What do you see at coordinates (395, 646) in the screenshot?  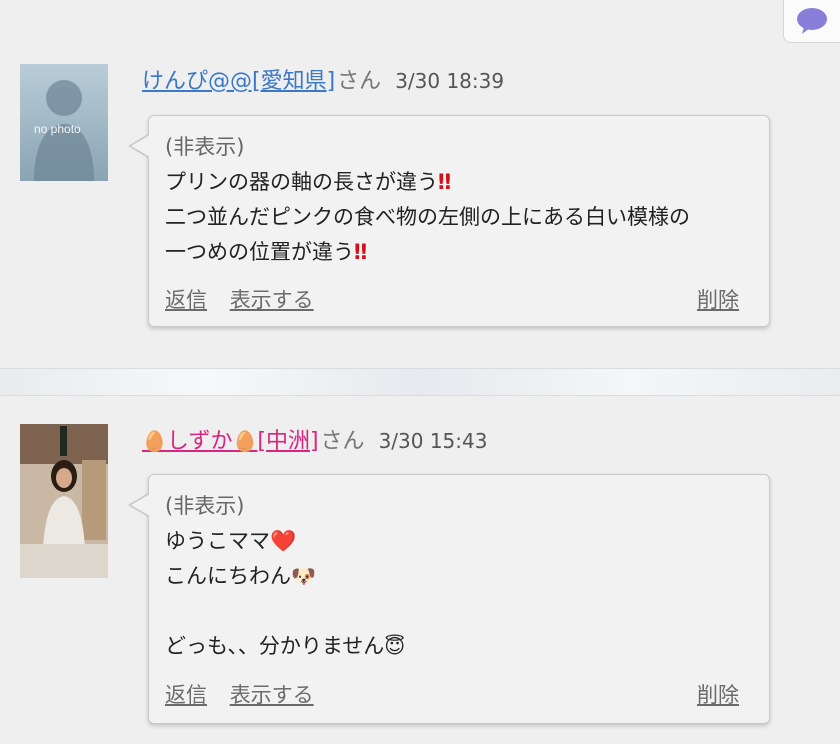 I see `halo-face-icon: 😇` at bounding box center [395, 646].